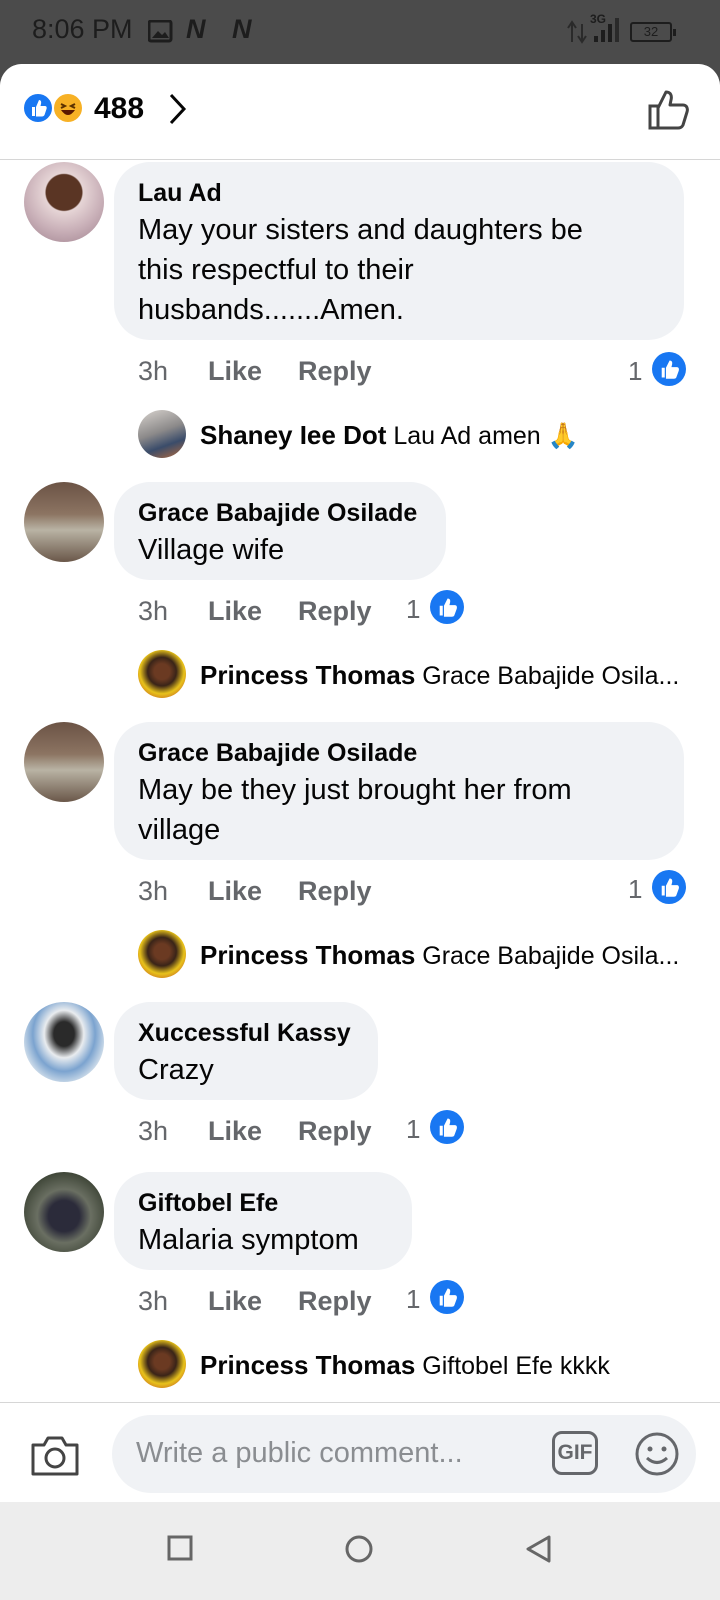 Image resolution: width=720 pixels, height=1600 pixels. What do you see at coordinates (38, 108) in the screenshot?
I see `like-reaction-icon` at bounding box center [38, 108].